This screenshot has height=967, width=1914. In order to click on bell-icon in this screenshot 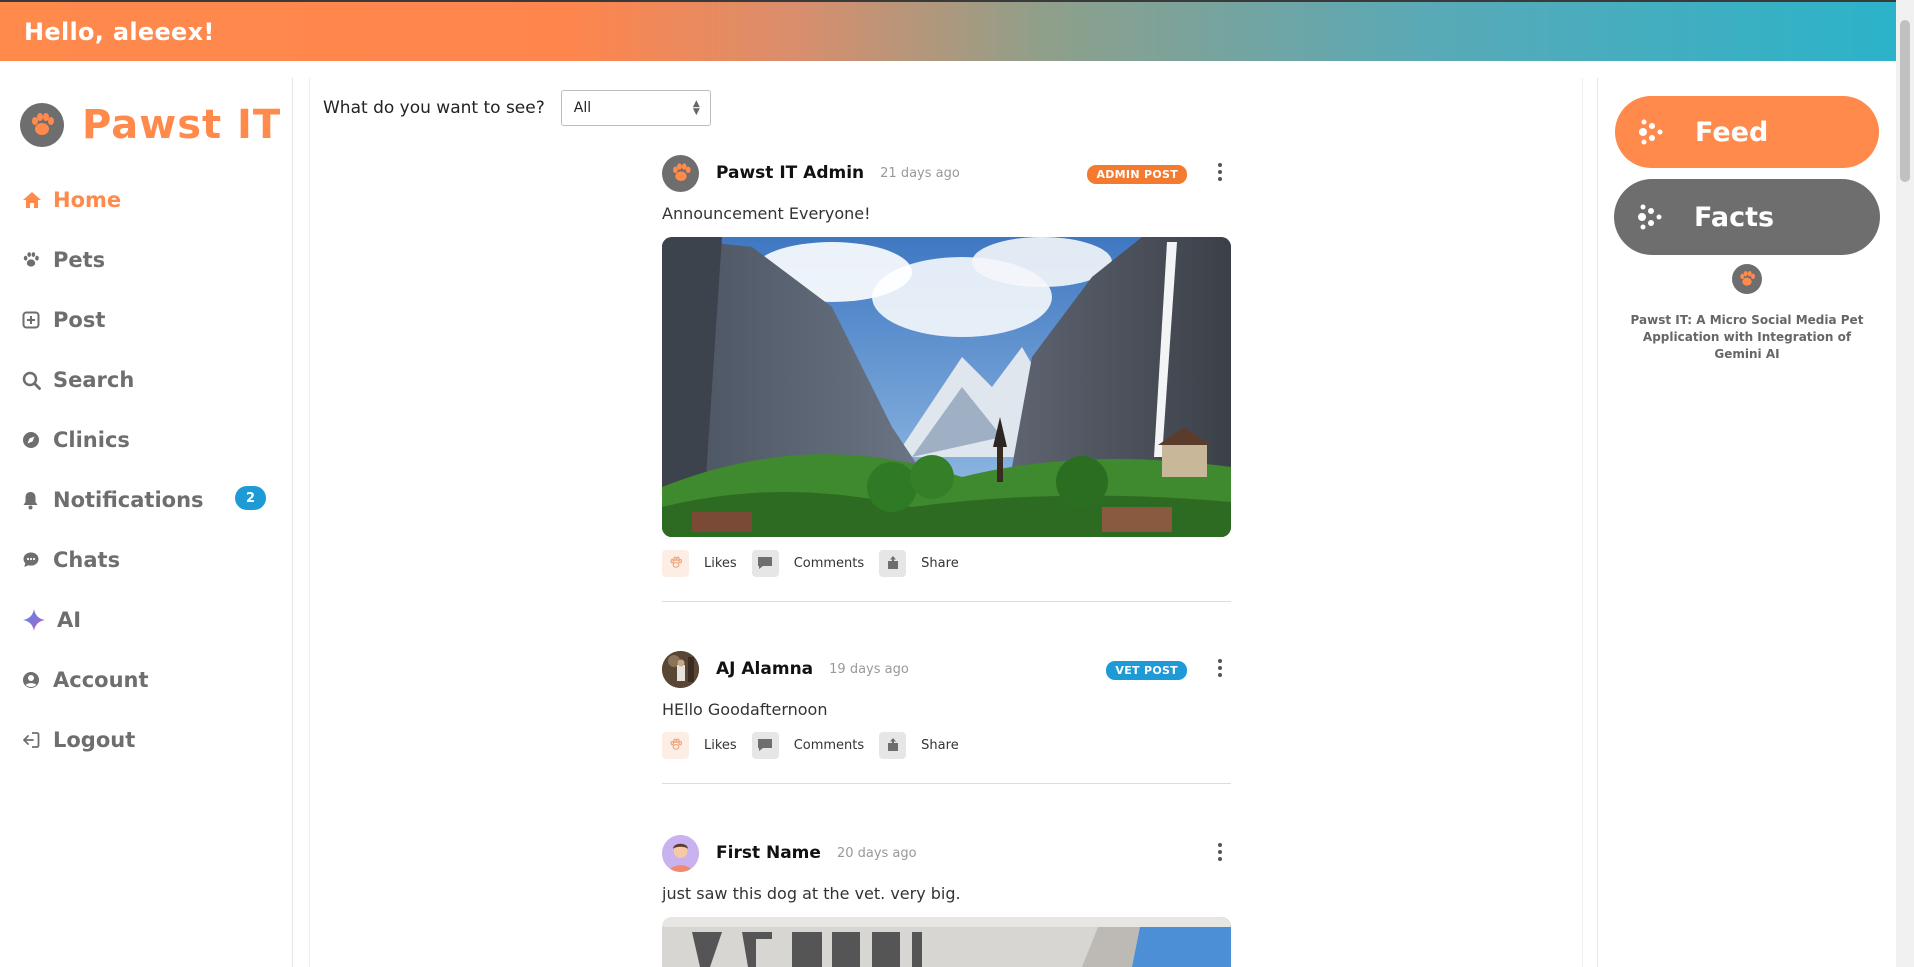, I will do `click(36, 500)`.